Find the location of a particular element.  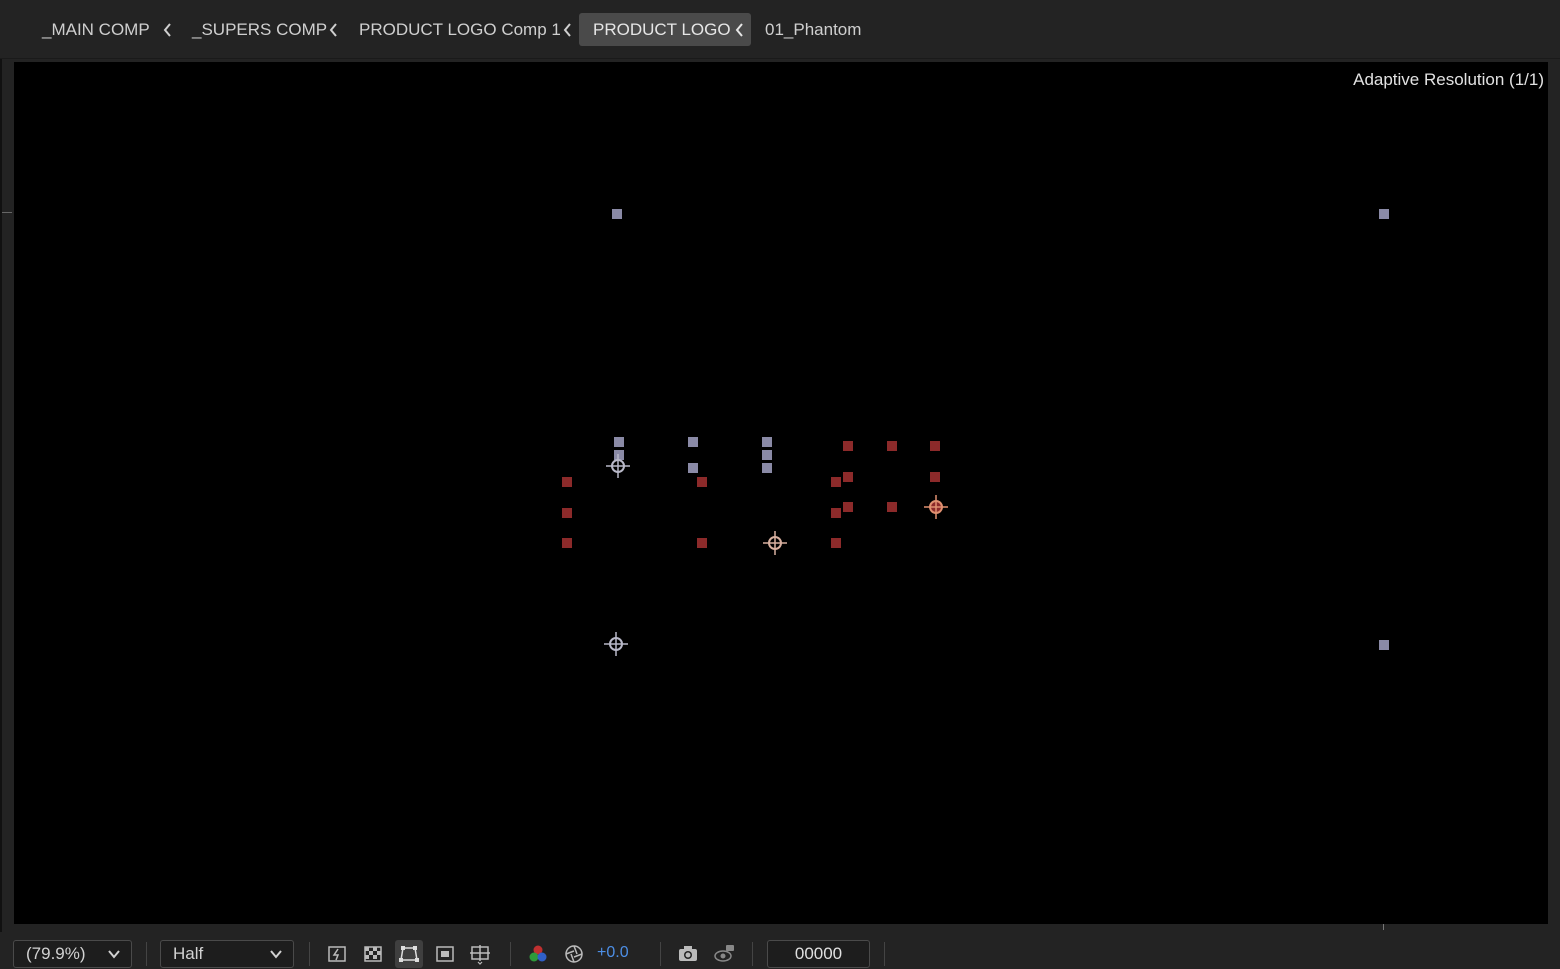

viewer-toolbar: (79.9%) Half +0.0 00000 is located at coordinates (780, 950).